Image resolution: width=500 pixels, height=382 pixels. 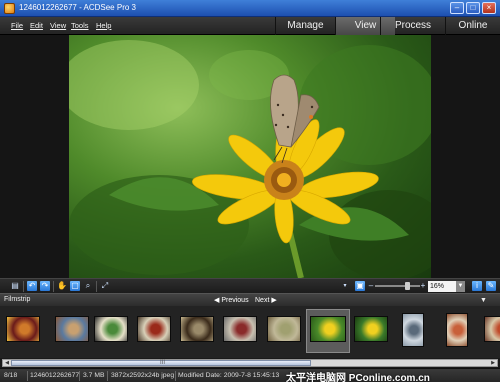 I want to click on thumbnail-selected, so click(x=328, y=329).